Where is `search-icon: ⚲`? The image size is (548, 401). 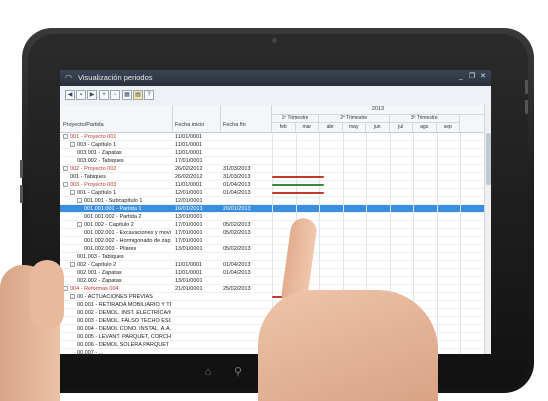
search-icon: ⚲ is located at coordinates (238, 372).